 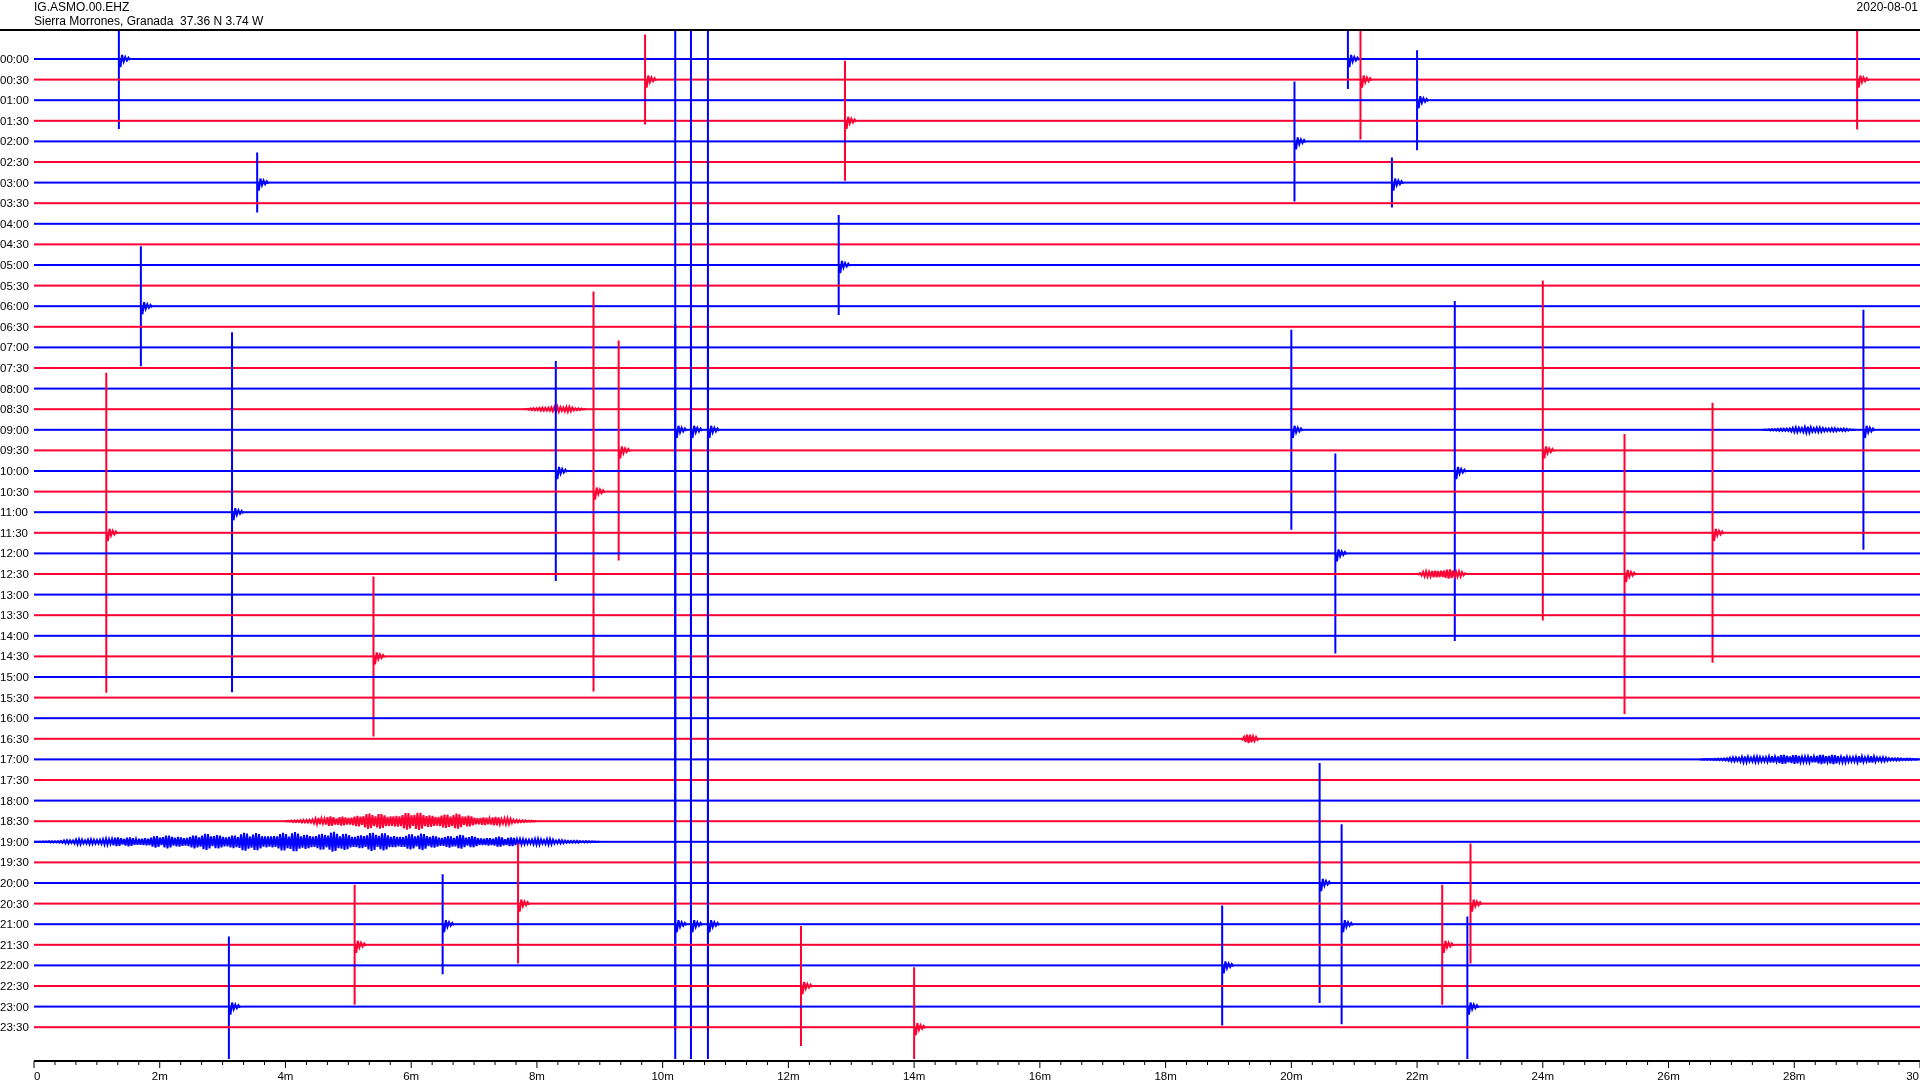 I want to click on x-tick-label: 4m, so click(x=285, y=1075).